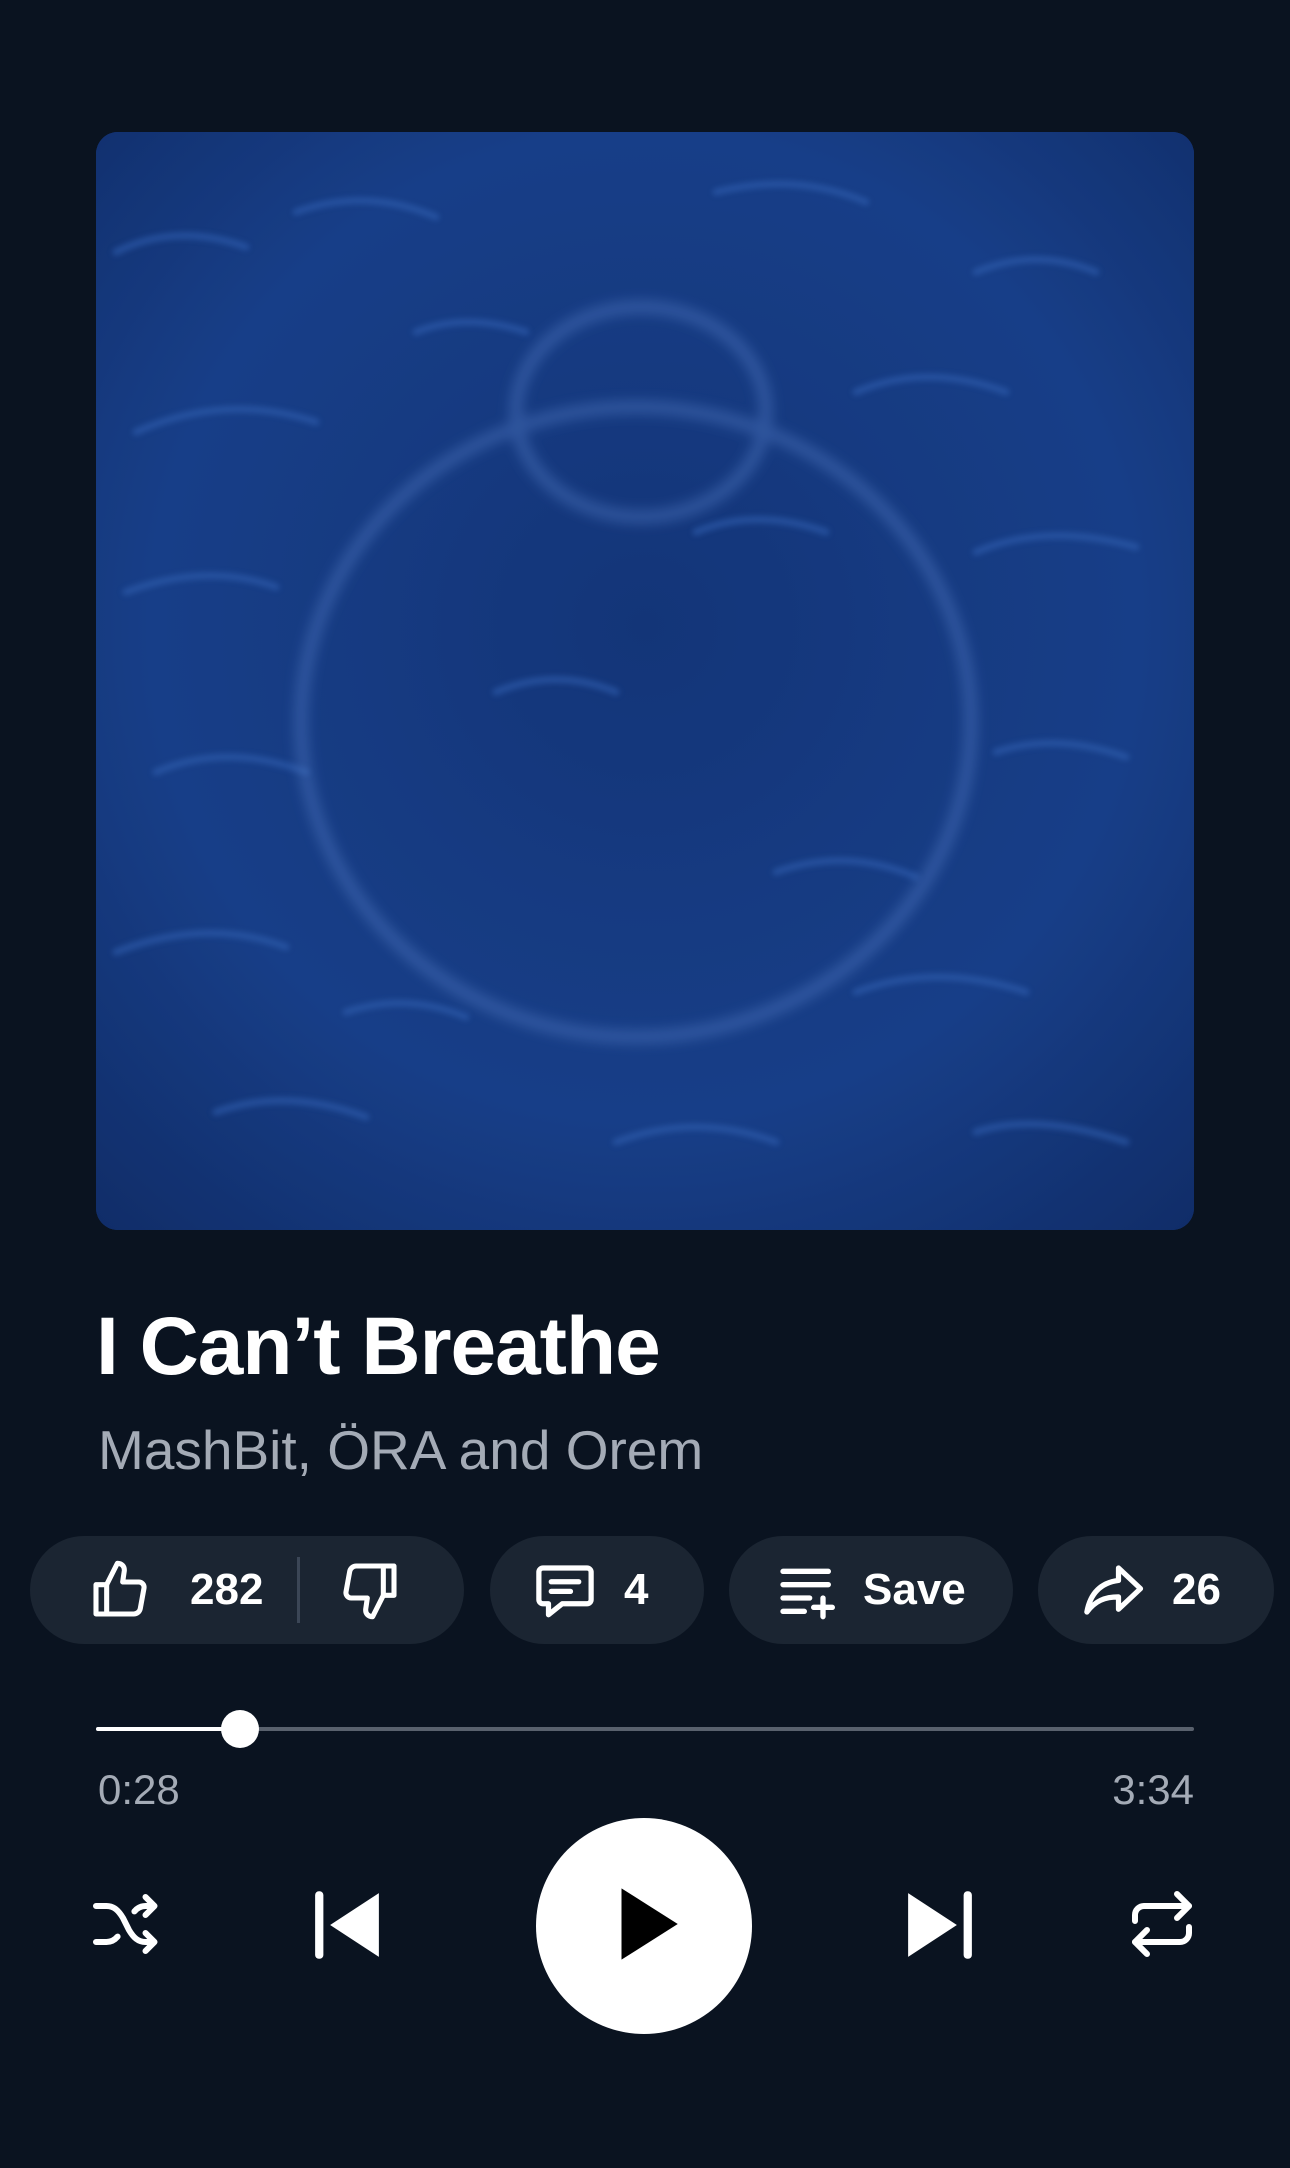 The image size is (1290, 2168). What do you see at coordinates (636, 1589) in the screenshot?
I see `comment-count: 4` at bounding box center [636, 1589].